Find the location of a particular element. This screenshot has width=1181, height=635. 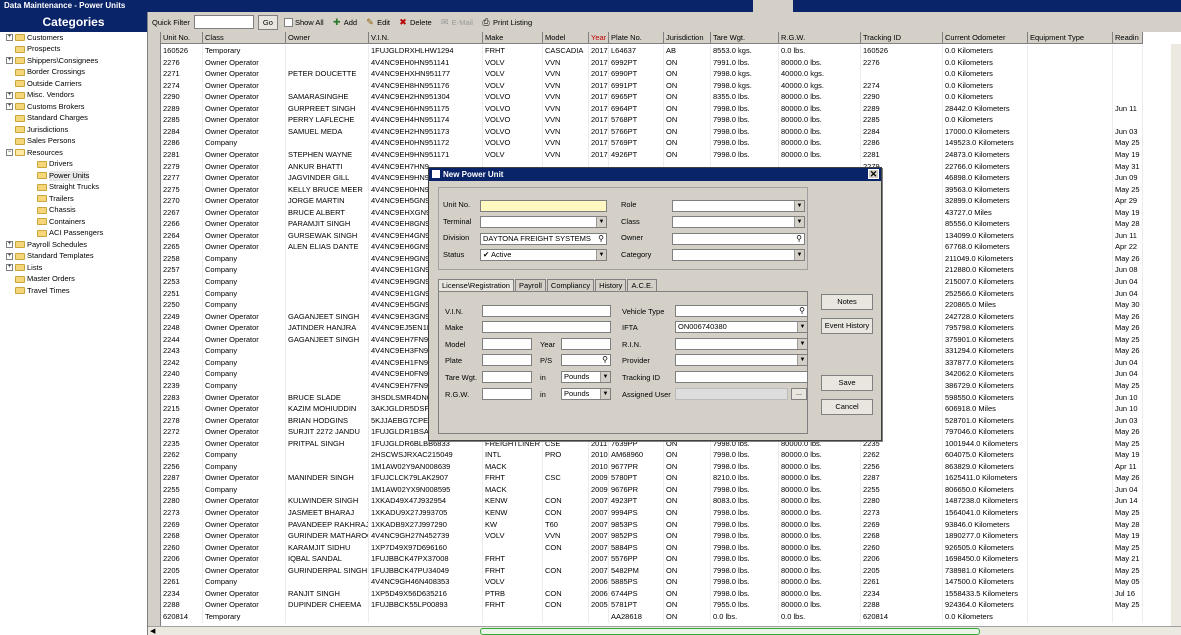

delete-button: ✖ Delete is located at coordinates (415, 22).